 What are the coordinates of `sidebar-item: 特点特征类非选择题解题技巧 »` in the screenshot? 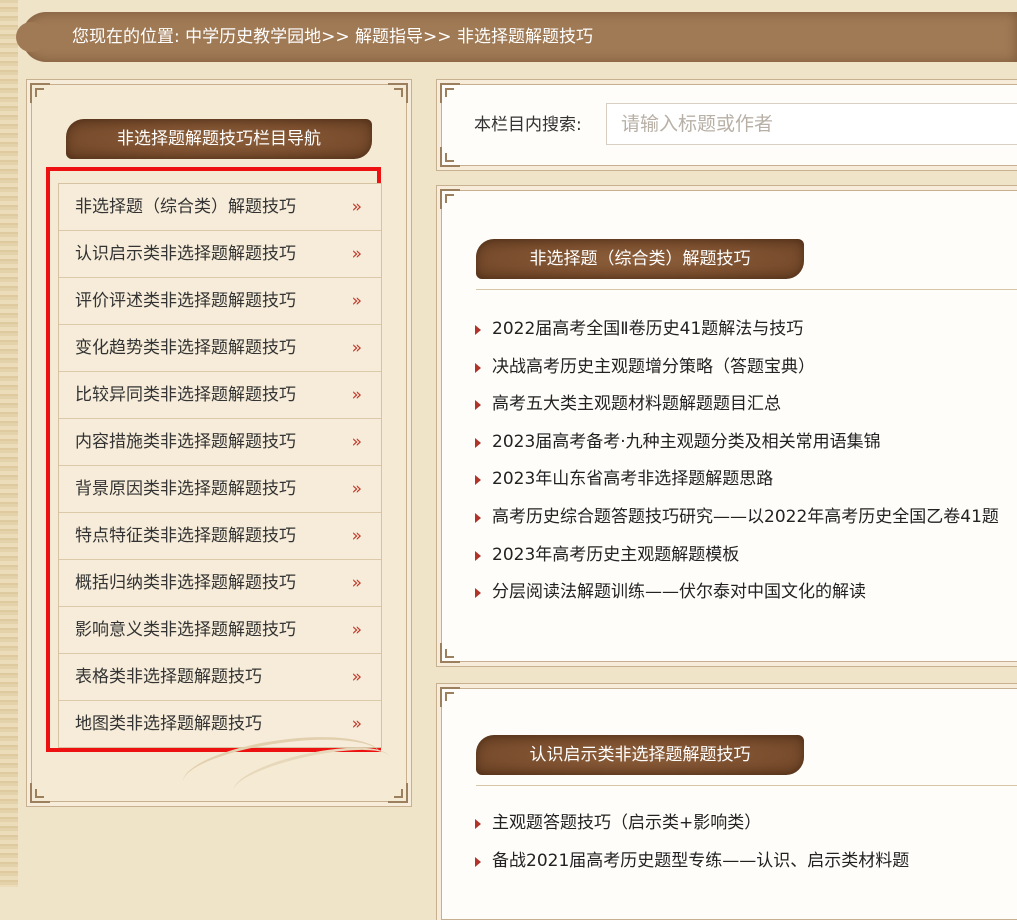 It's located at (220, 536).